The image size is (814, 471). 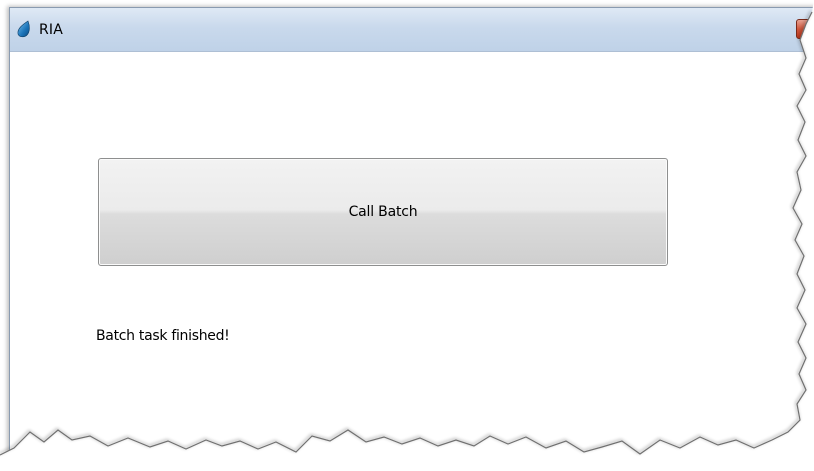 What do you see at coordinates (23, 29) in the screenshot?
I see `app-drop-icon` at bounding box center [23, 29].